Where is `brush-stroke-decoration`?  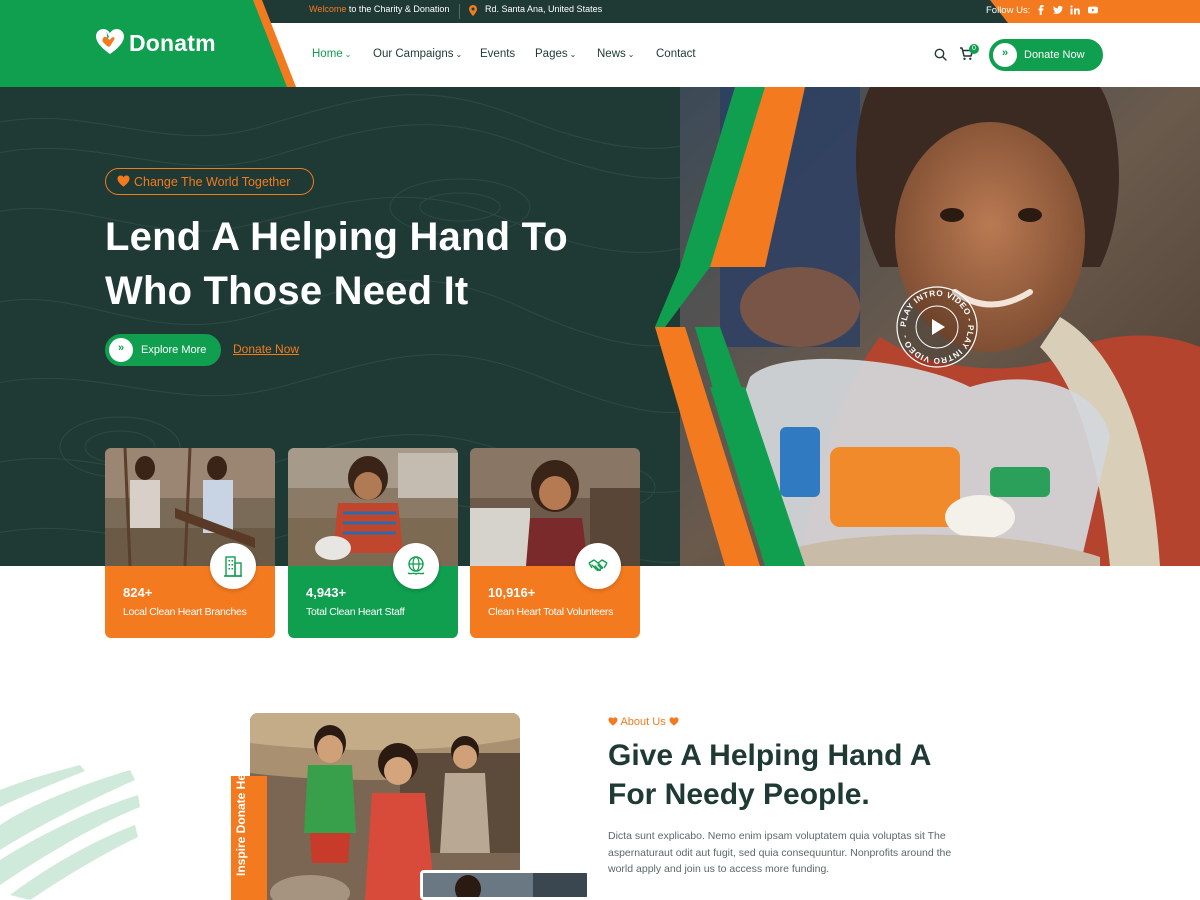
brush-stroke-decoration is located at coordinates (70, 832).